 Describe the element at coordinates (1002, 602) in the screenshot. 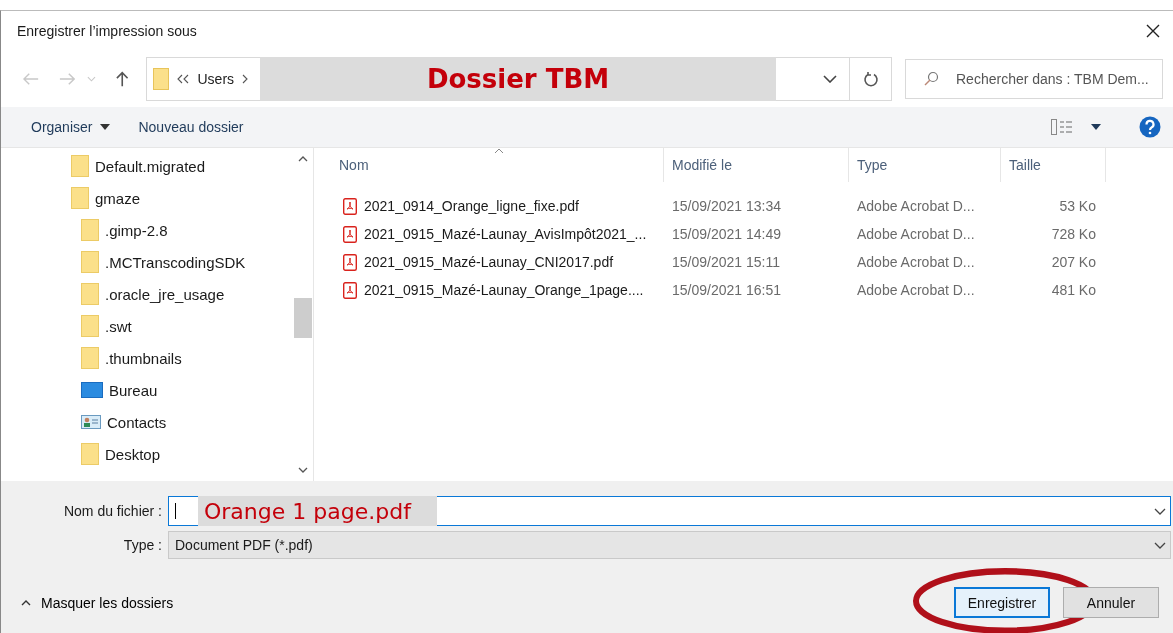

I see `save-button: Enregistrer` at that location.